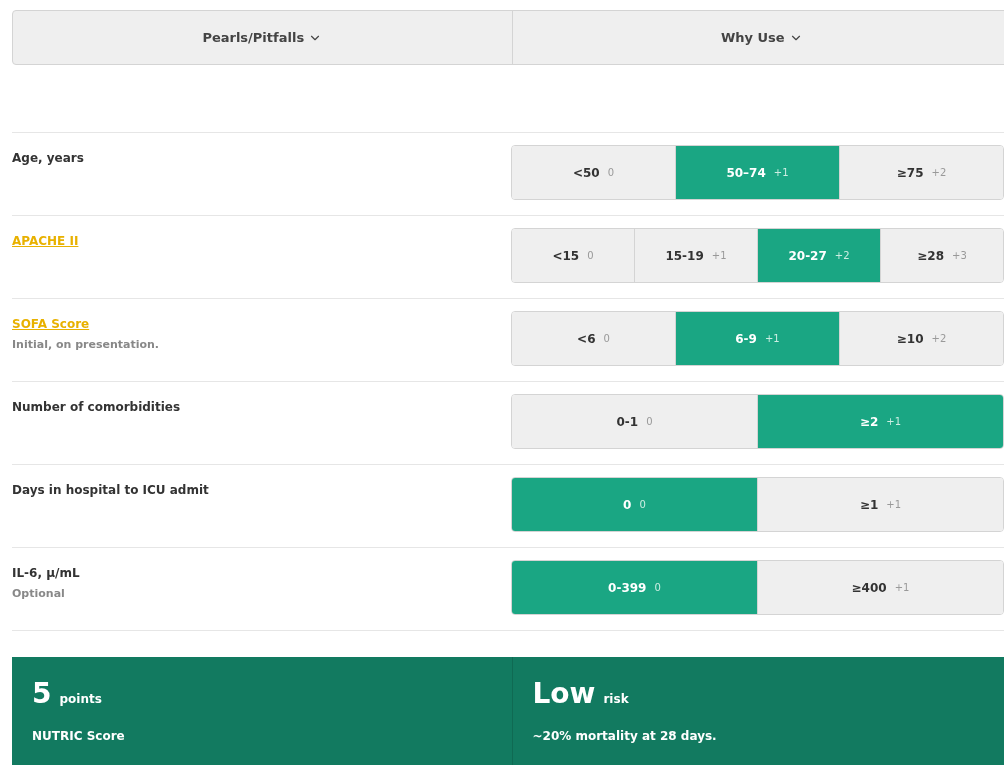 This screenshot has width=1004, height=765. What do you see at coordinates (42, 694) in the screenshot?
I see `score-value: 5` at bounding box center [42, 694].